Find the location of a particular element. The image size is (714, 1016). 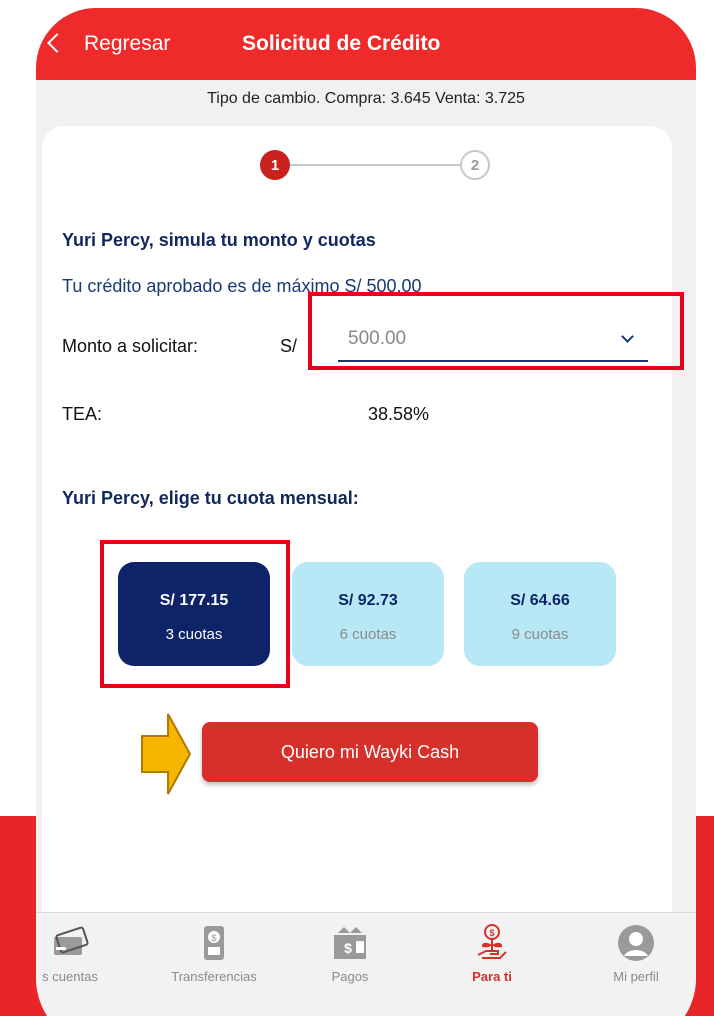

tab-cuentas: s cuentas is located at coordinates (83, 953).